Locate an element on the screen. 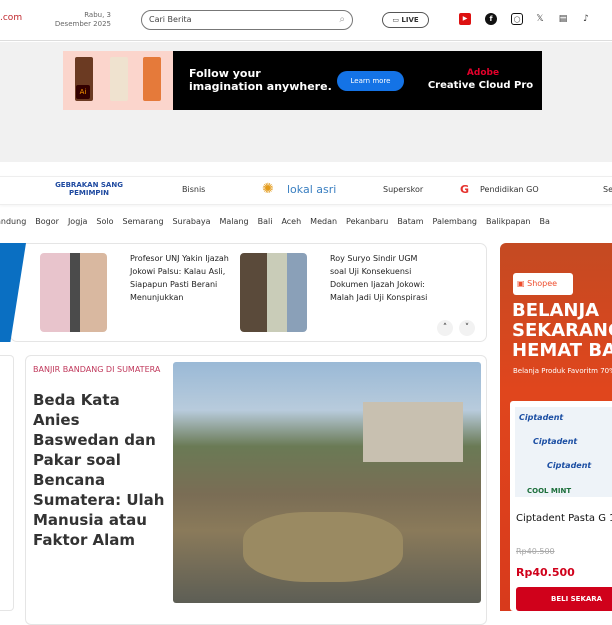 This screenshot has width=612, height=625. illustrator-badge: Ai is located at coordinates (83, 92).